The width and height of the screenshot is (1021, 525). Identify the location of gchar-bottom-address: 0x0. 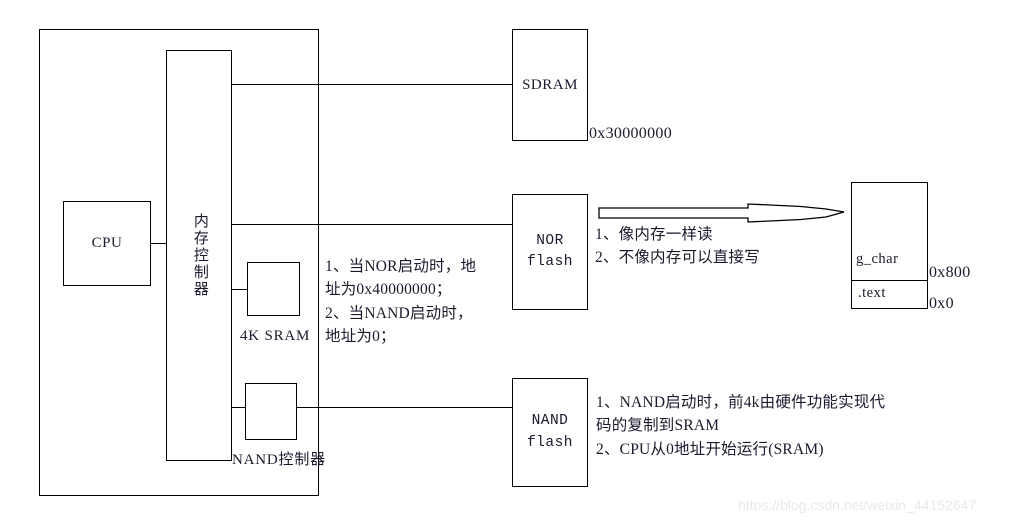
(941, 303).